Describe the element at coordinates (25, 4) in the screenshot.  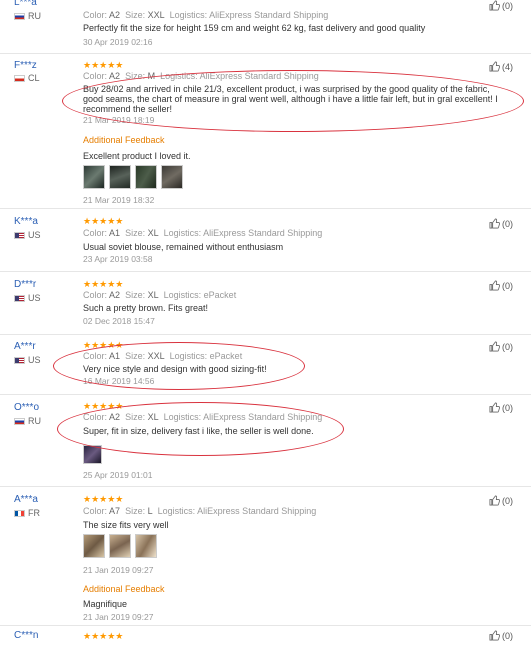
I see `reviewer-name: L***a` at that location.